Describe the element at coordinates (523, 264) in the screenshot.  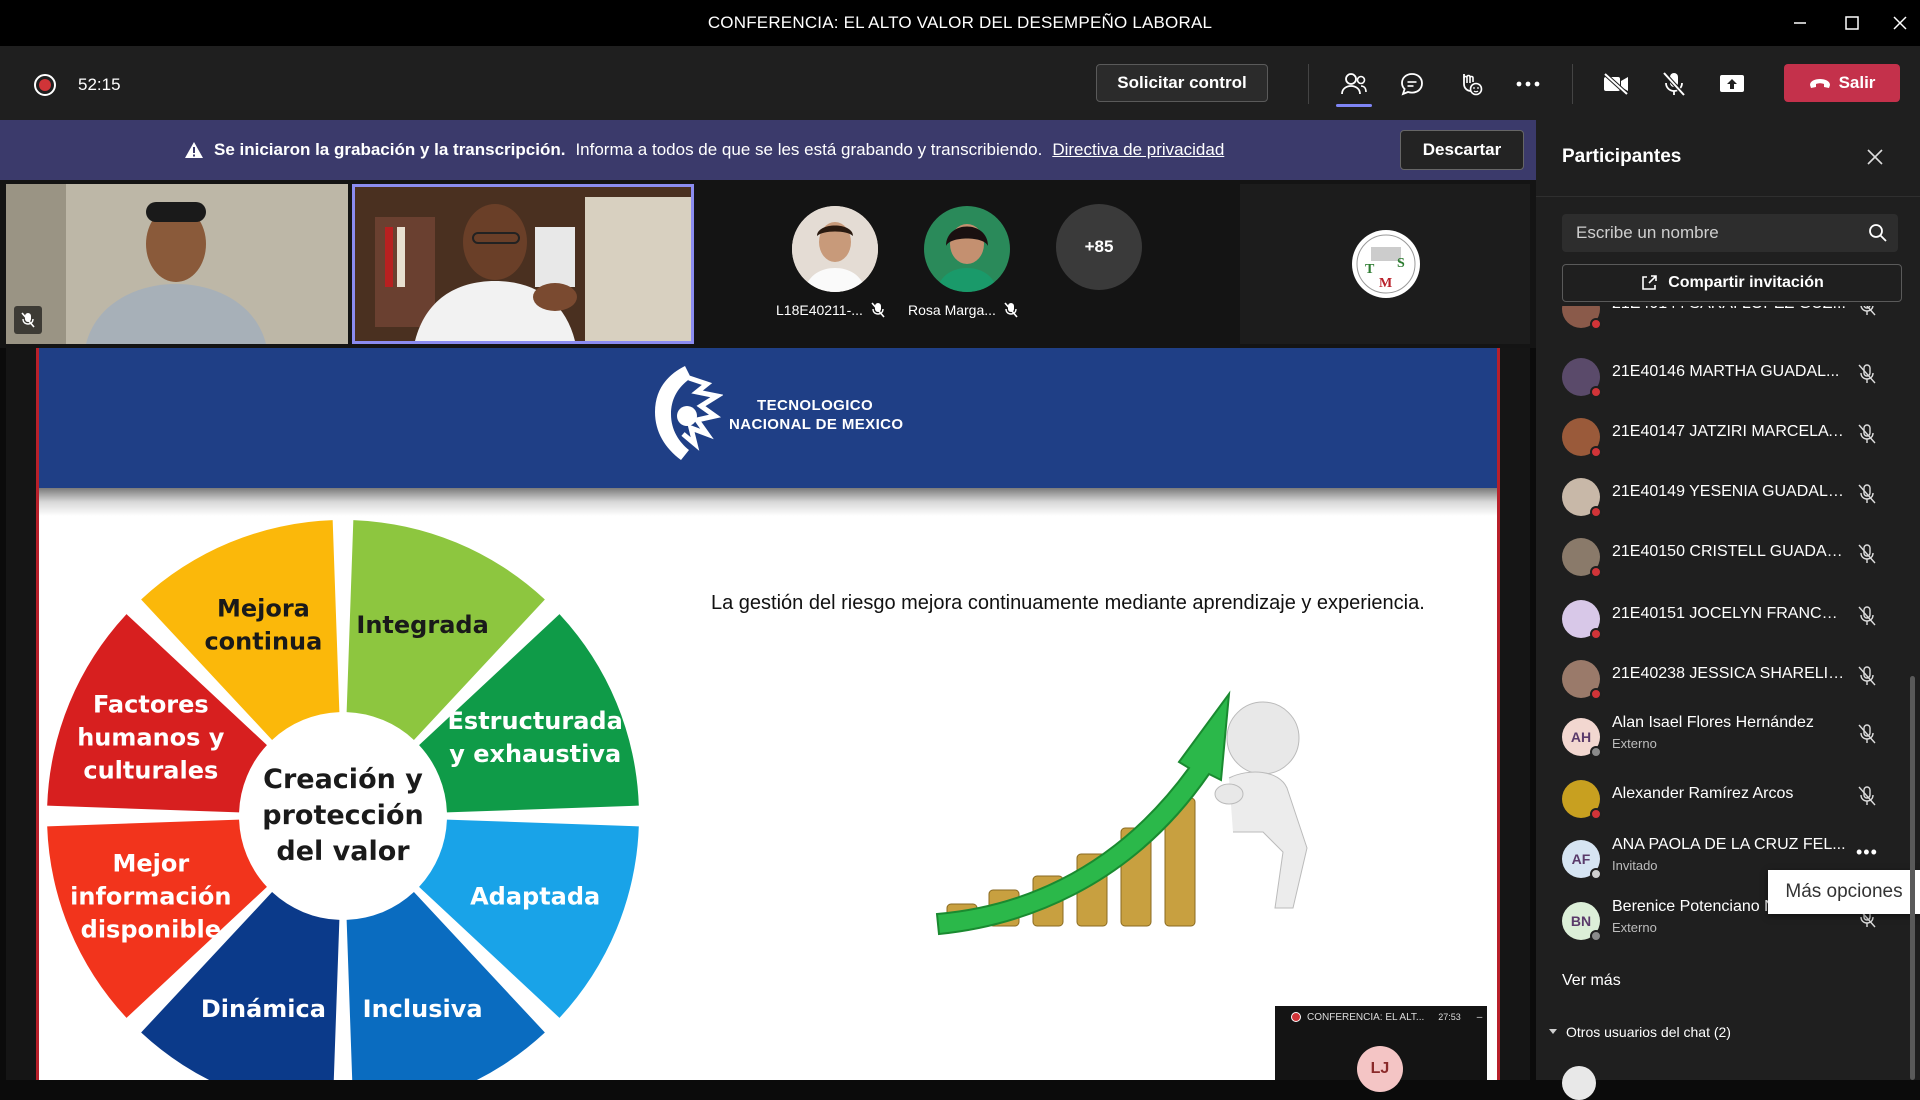
I see `active-speaker-video-tile` at that location.